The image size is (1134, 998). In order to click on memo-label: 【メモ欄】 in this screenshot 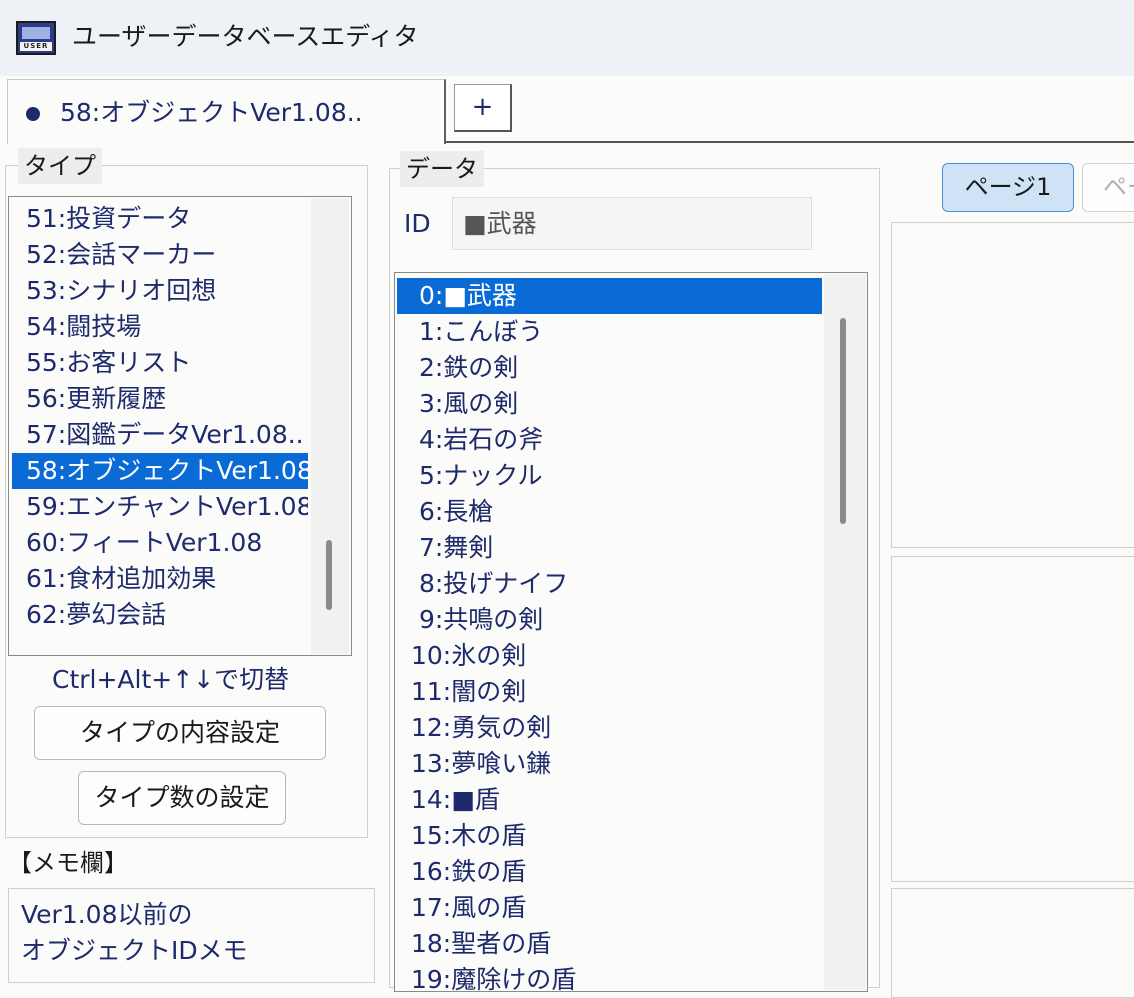, I will do `click(68, 863)`.